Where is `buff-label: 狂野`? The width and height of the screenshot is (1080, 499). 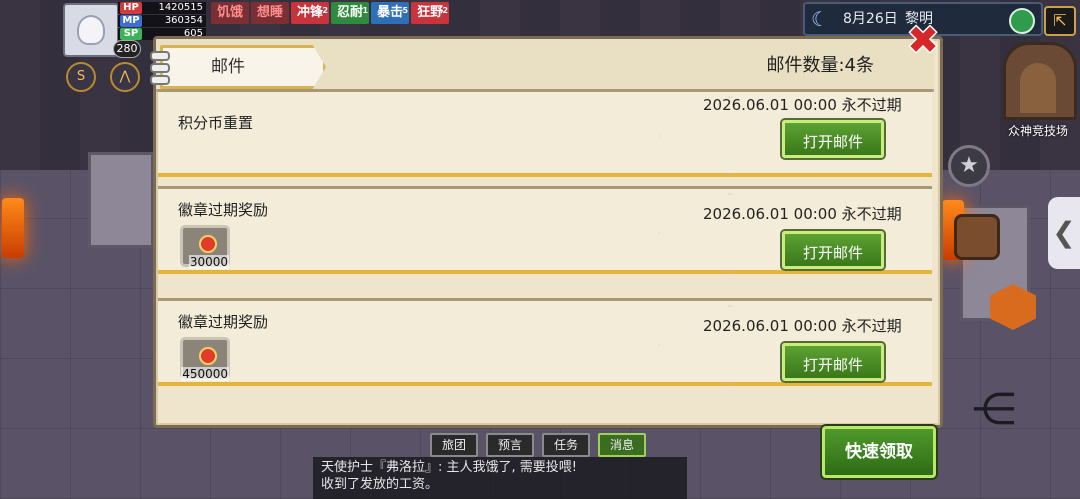
buff-label: 狂野 is located at coordinates (430, 12).